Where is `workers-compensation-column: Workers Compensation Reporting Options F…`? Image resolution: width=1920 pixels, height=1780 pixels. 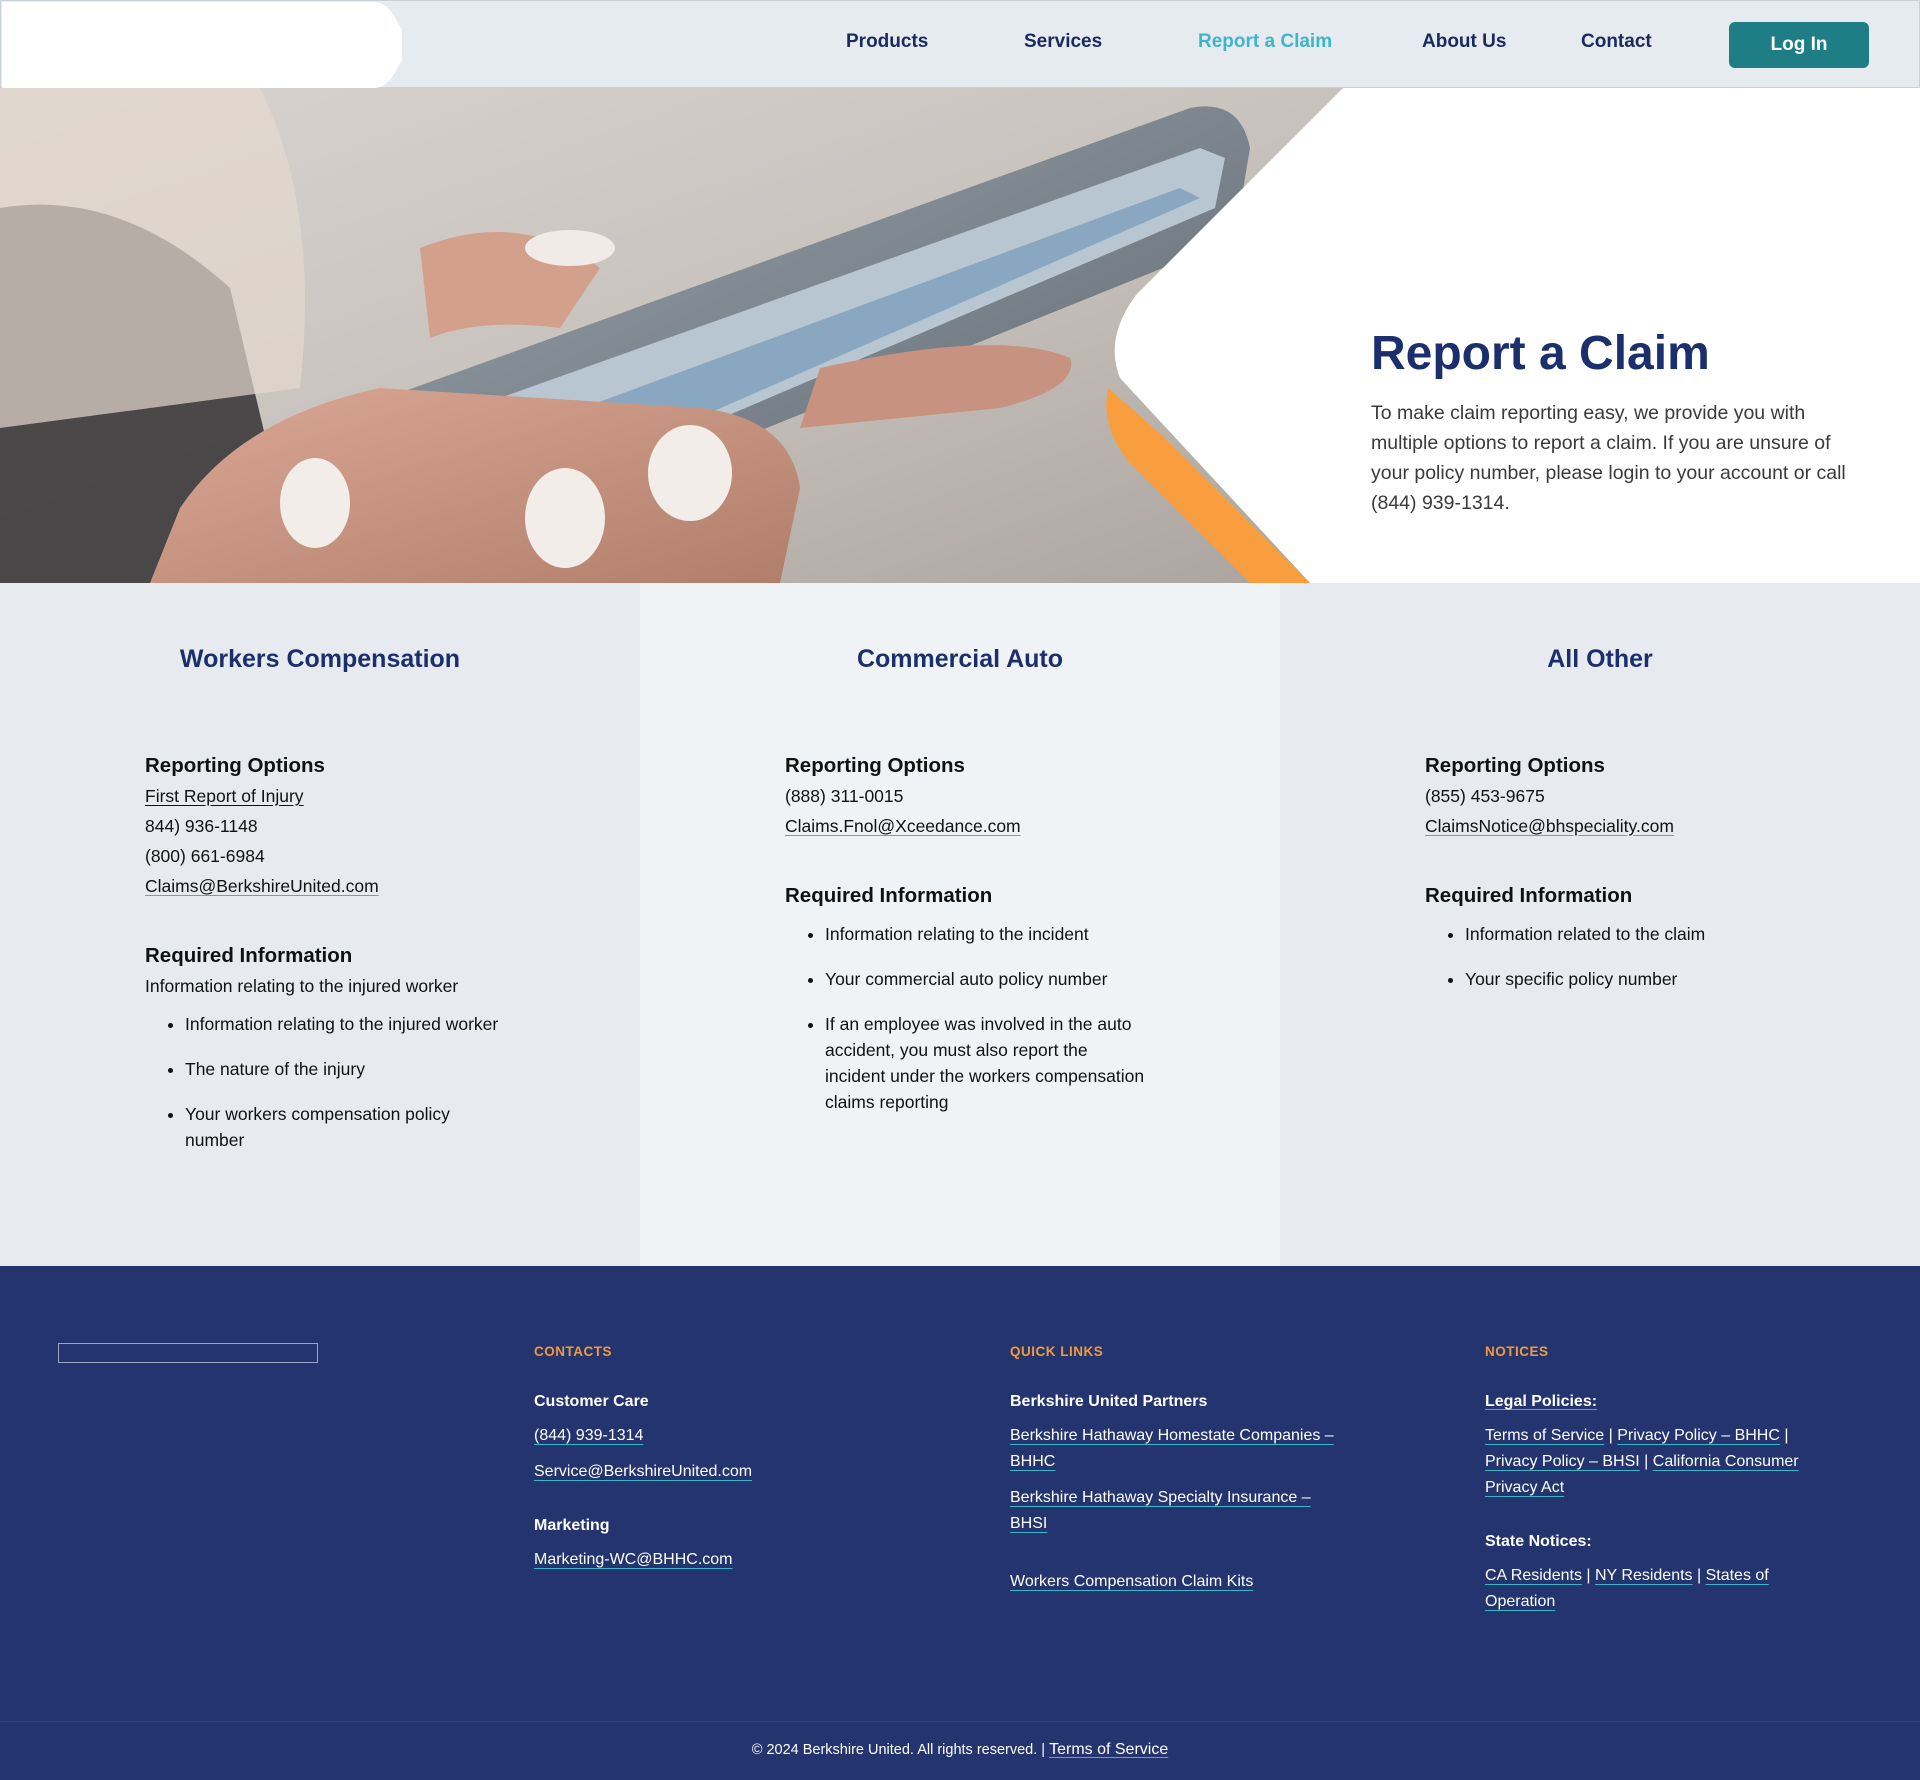
workers-compensation-column: Workers Compensation Reporting Options F… is located at coordinates (320, 924).